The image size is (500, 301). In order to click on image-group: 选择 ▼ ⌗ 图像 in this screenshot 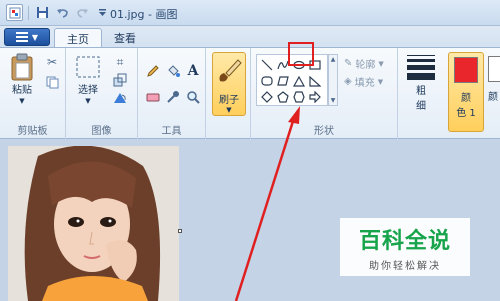, I will do `click(102, 94)`.